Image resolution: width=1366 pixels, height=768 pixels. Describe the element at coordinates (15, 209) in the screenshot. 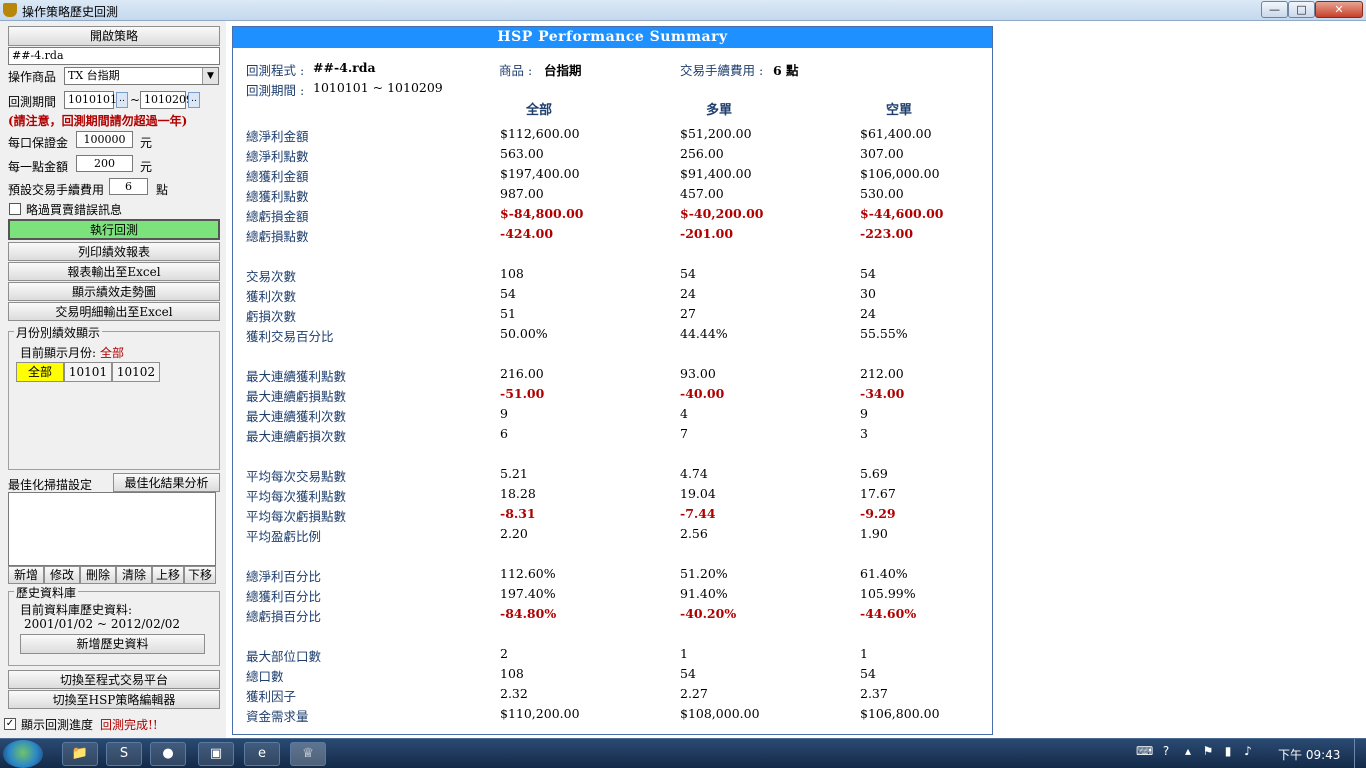

I see `skip-errors-checkbox` at that location.